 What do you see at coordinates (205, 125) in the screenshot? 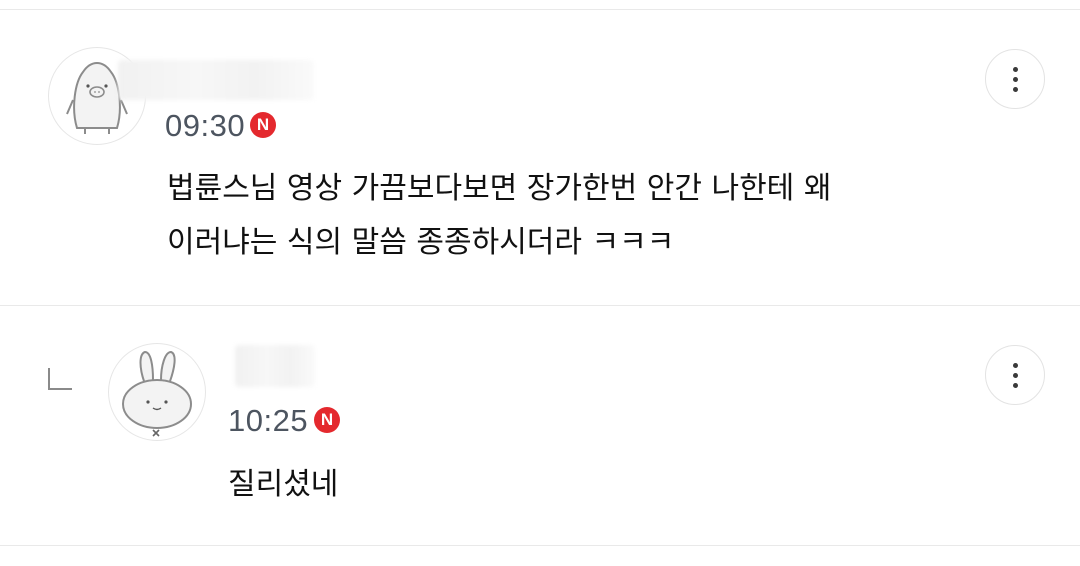
I see `comment-time: 09:30` at bounding box center [205, 125].